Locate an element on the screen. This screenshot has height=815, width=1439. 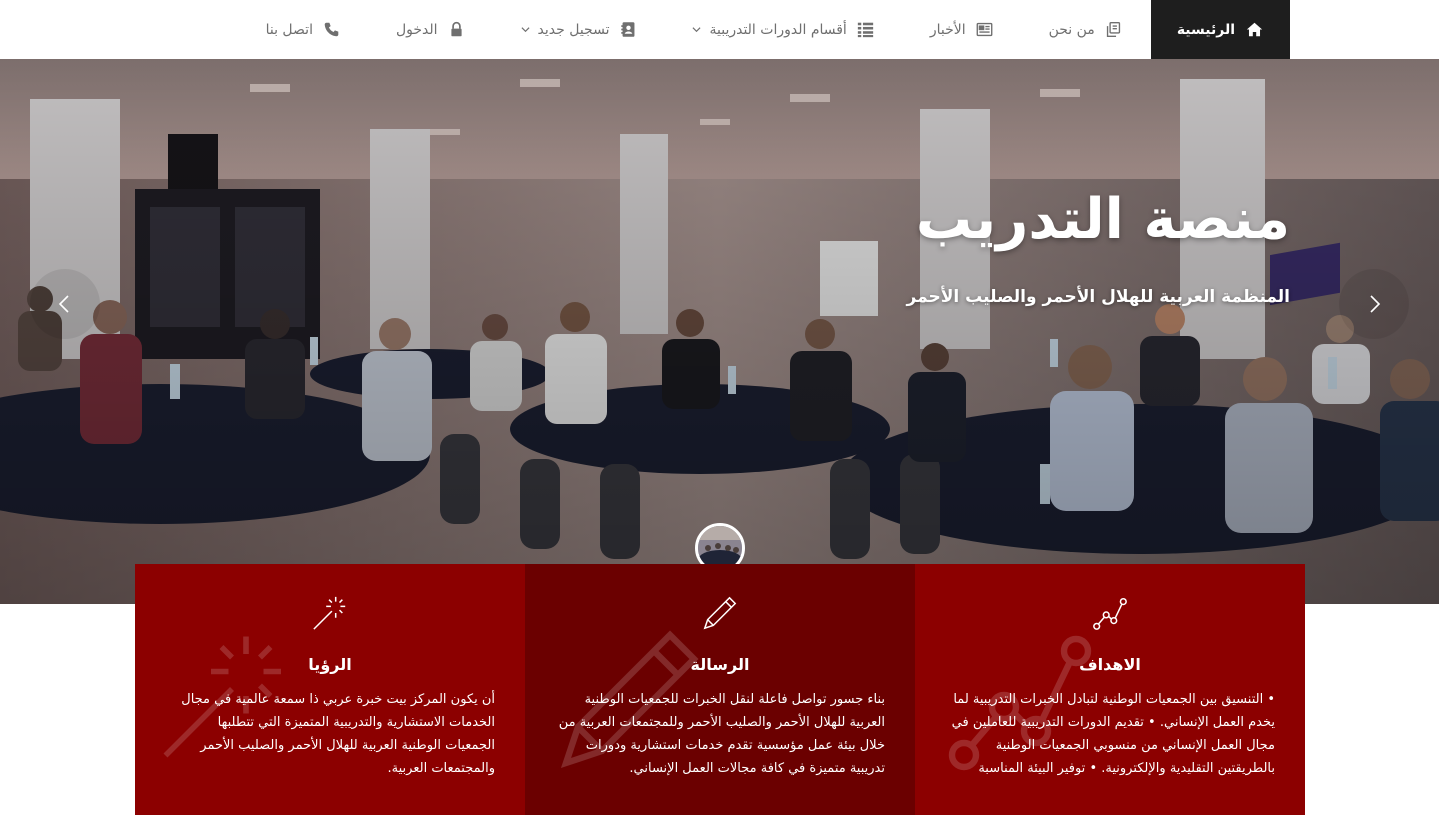
nav-item-home: الرئيسية is located at coordinates (1220, 29).